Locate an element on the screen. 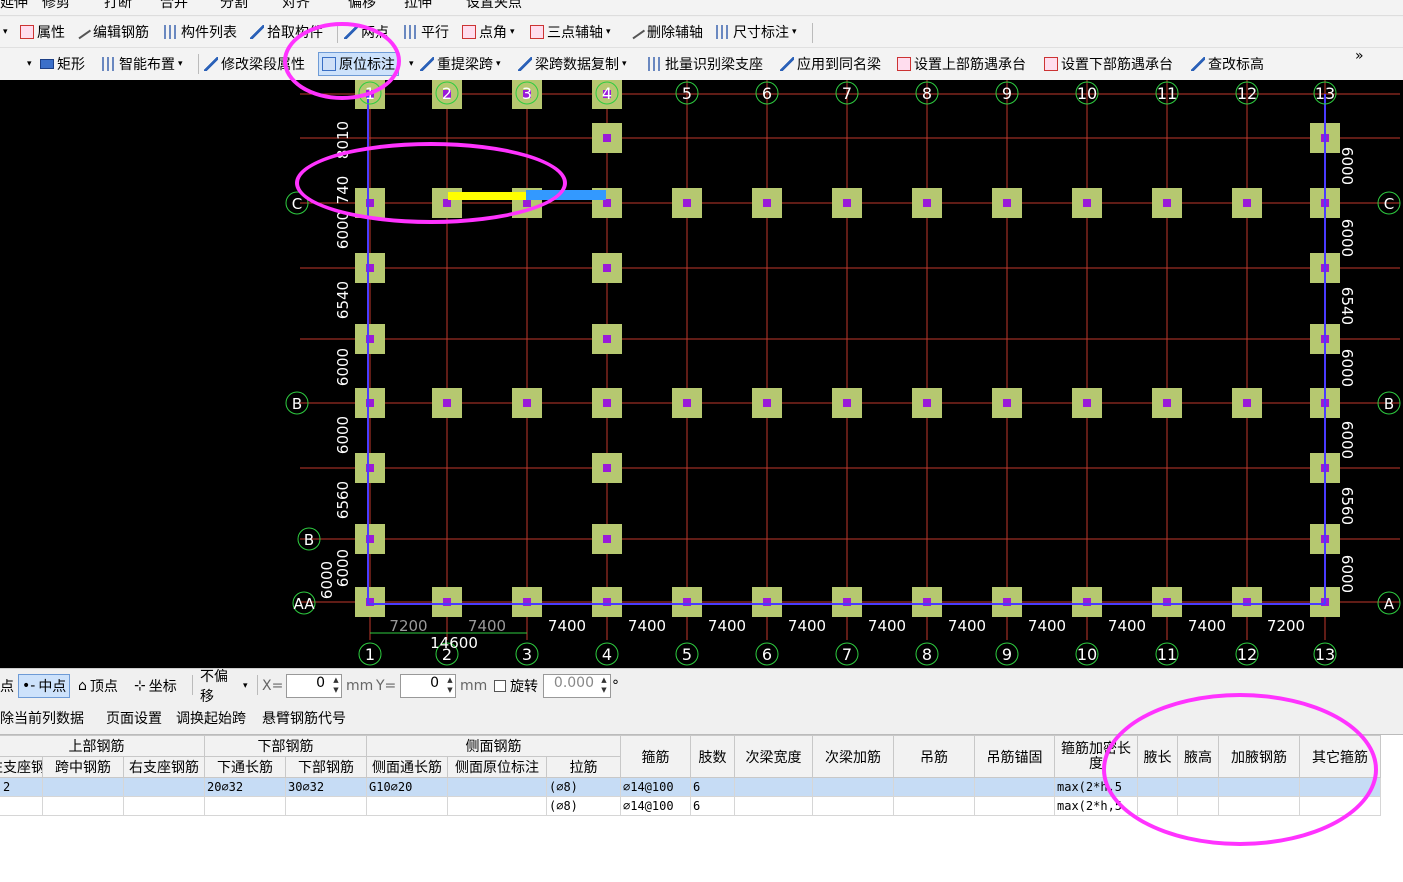  tool-break: 打断 is located at coordinates (118, 6).